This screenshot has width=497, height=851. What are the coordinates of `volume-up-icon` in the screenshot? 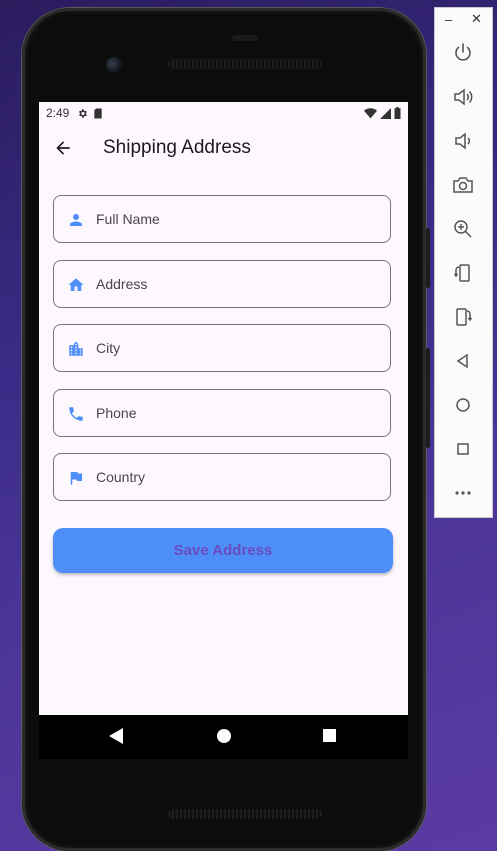 It's located at (463, 97).